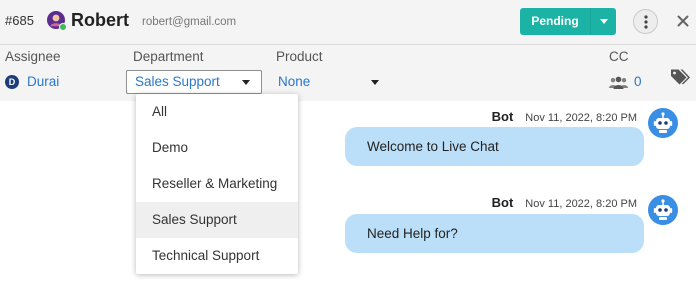 The height and width of the screenshot is (286, 696). I want to click on tag-icon, so click(680, 77).